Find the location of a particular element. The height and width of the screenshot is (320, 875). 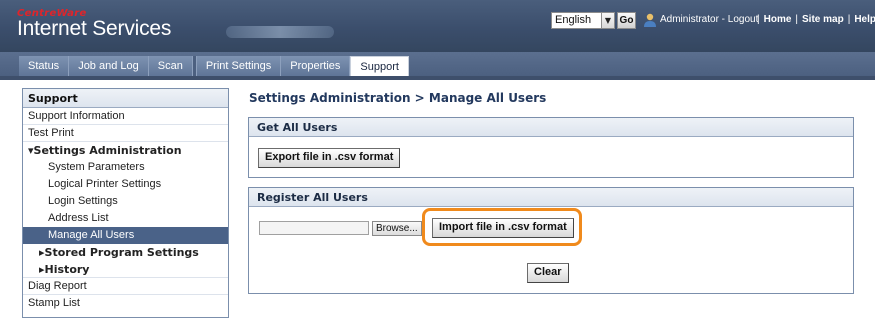

chevron-down-icon: ▼ is located at coordinates (608, 20).